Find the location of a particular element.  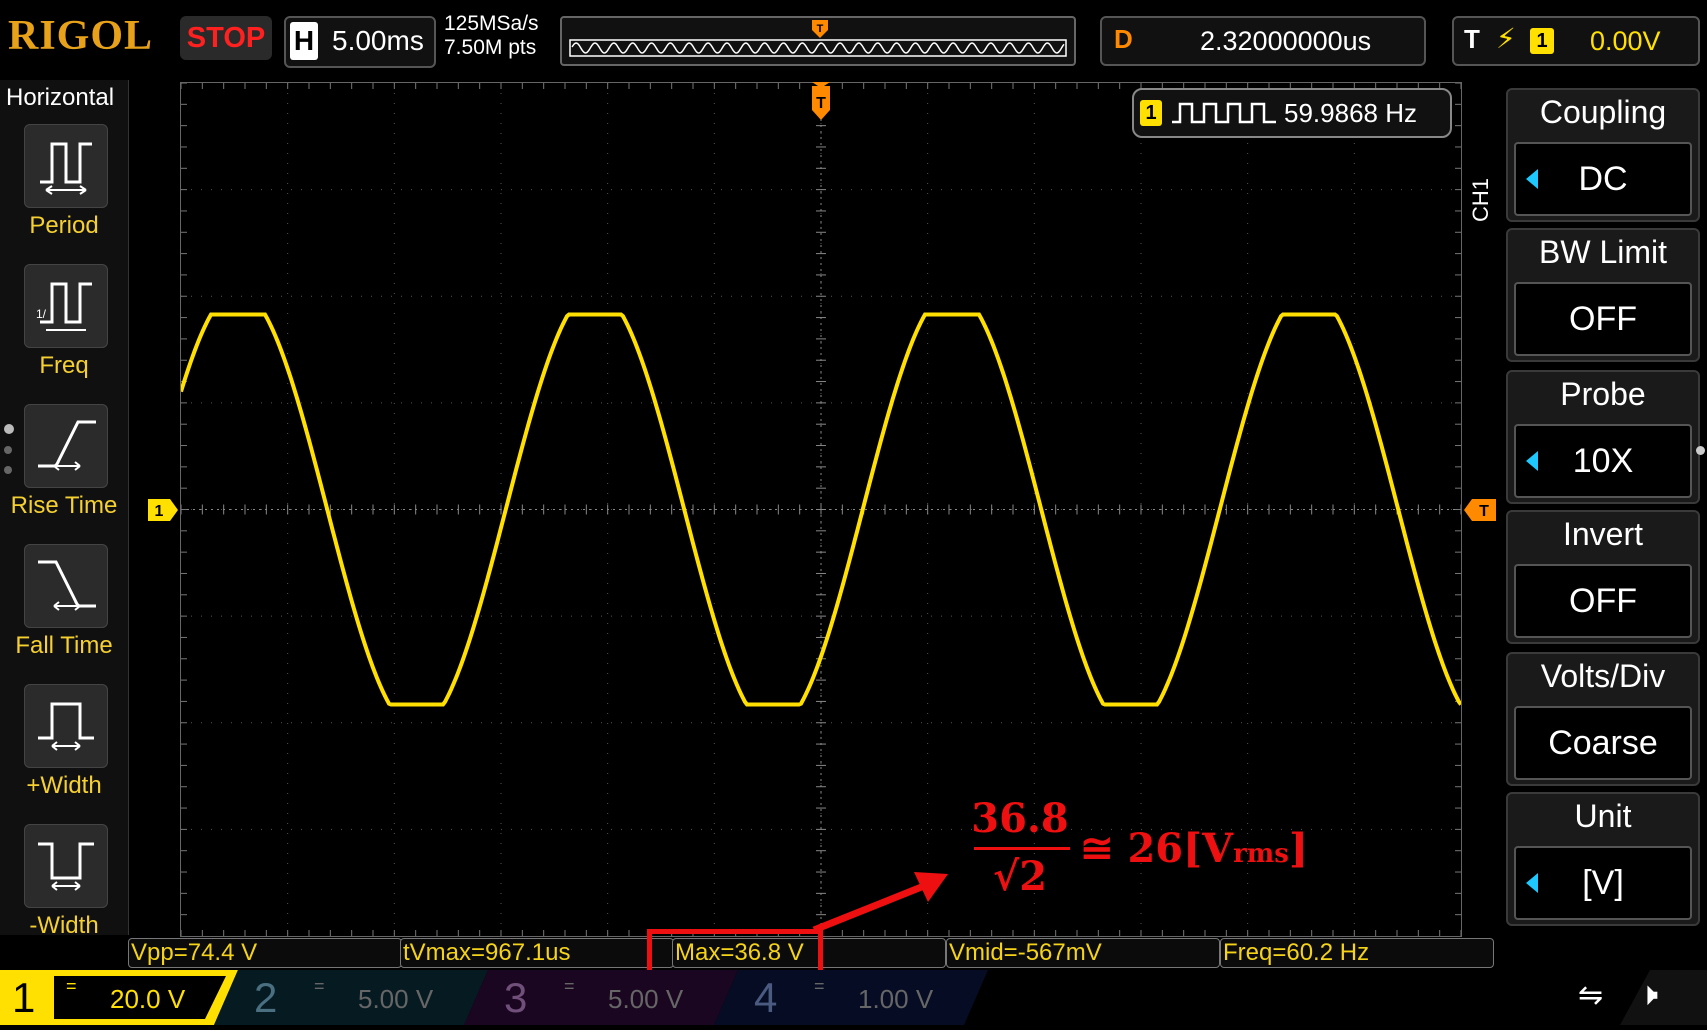

probe-value: 10X is located at coordinates (1603, 461).